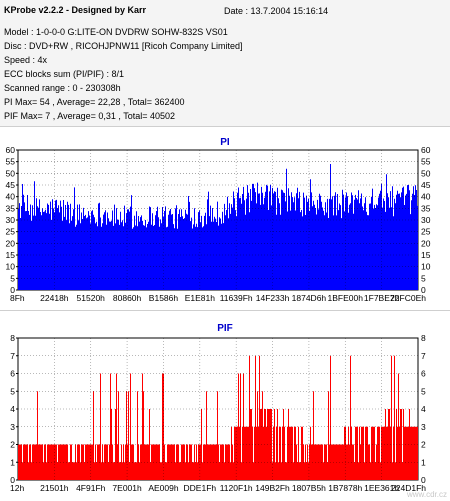  Describe the element at coordinates (62, 88) in the screenshot. I see `range-line: Scanned range : 0 - 230308h` at that location.